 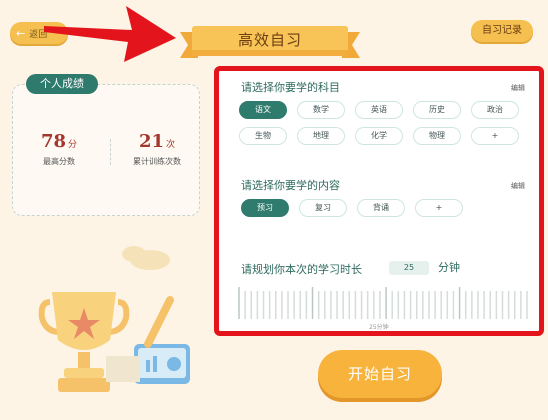 I want to click on red-arrow-icon, so click(x=110, y=34).